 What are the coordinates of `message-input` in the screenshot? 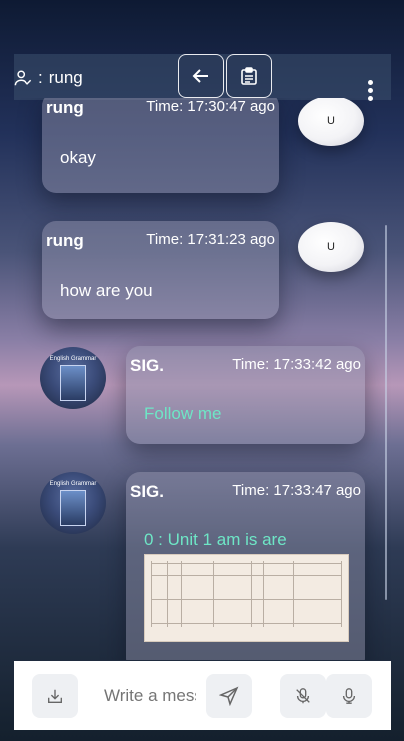 It's located at (150, 696).